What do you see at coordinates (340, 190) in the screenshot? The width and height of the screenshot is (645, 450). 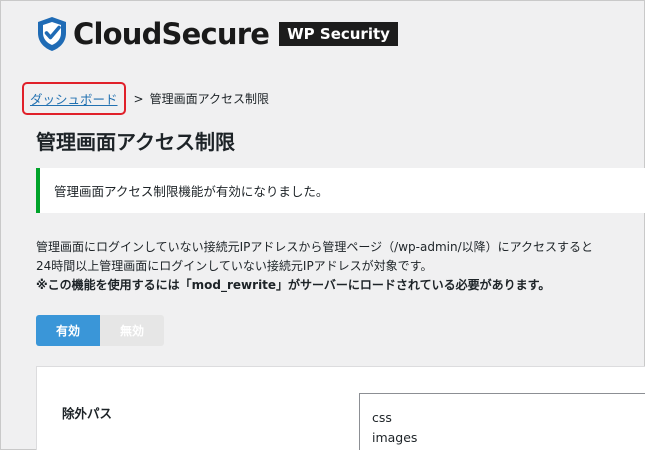 I see `success-notice: 管理画面アクセス制限機能が有効になりました。` at bounding box center [340, 190].